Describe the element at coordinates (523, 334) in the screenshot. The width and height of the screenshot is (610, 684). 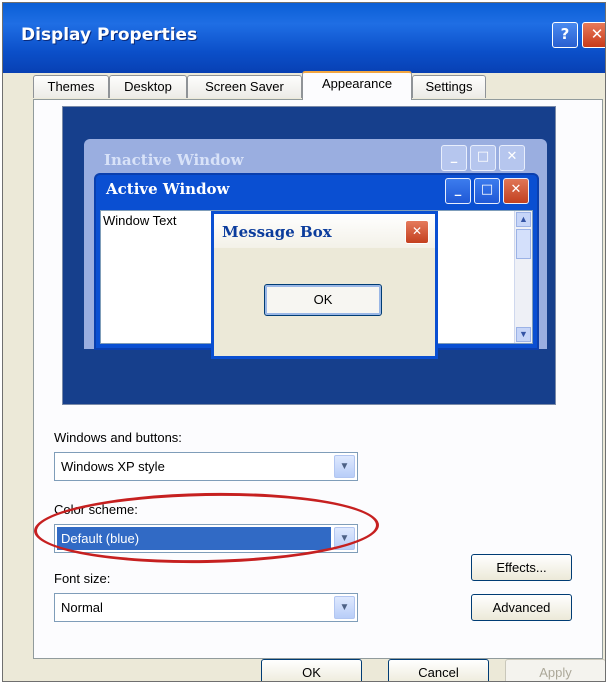
I see `scroll-down-icon: ▼` at that location.